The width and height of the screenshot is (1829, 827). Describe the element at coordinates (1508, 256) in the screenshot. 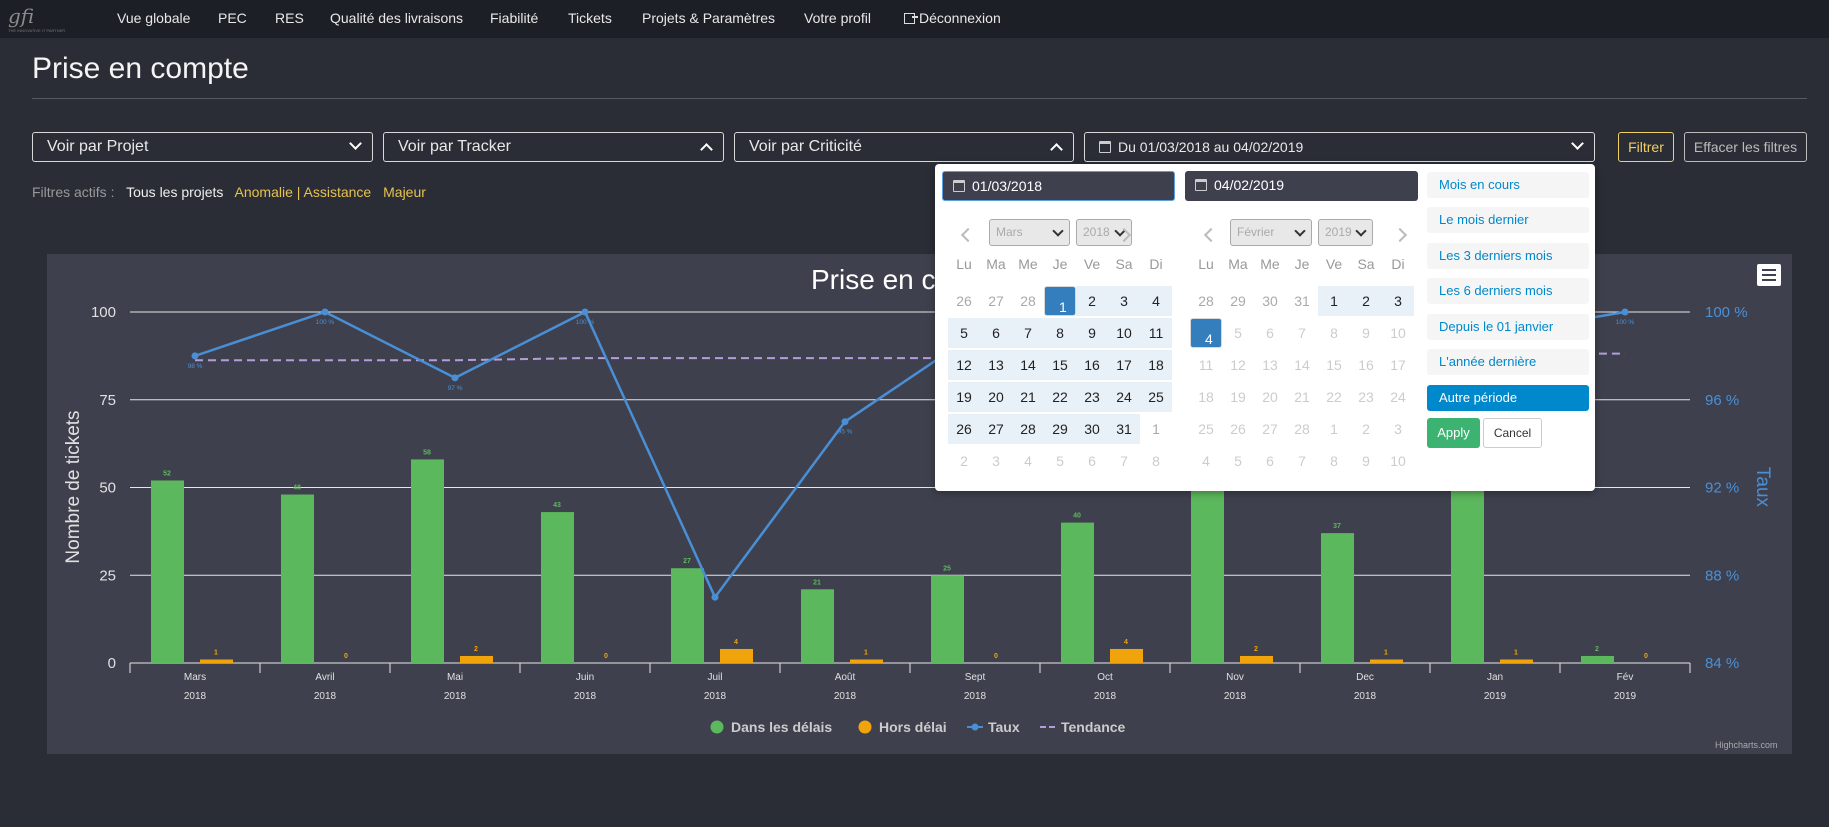

I see `range-3-derniers-mois: Les 3 derniers mois` at that location.